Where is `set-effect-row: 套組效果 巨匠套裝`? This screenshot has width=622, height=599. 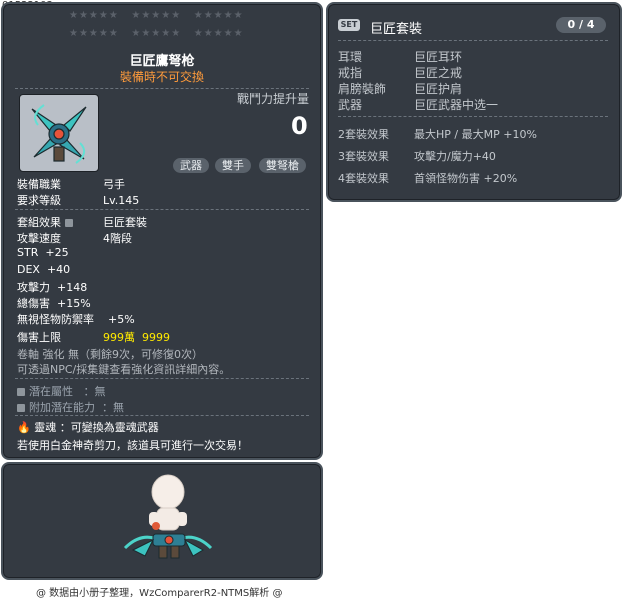 set-effect-row: 套組效果 巨匠套裝 is located at coordinates (82, 222).